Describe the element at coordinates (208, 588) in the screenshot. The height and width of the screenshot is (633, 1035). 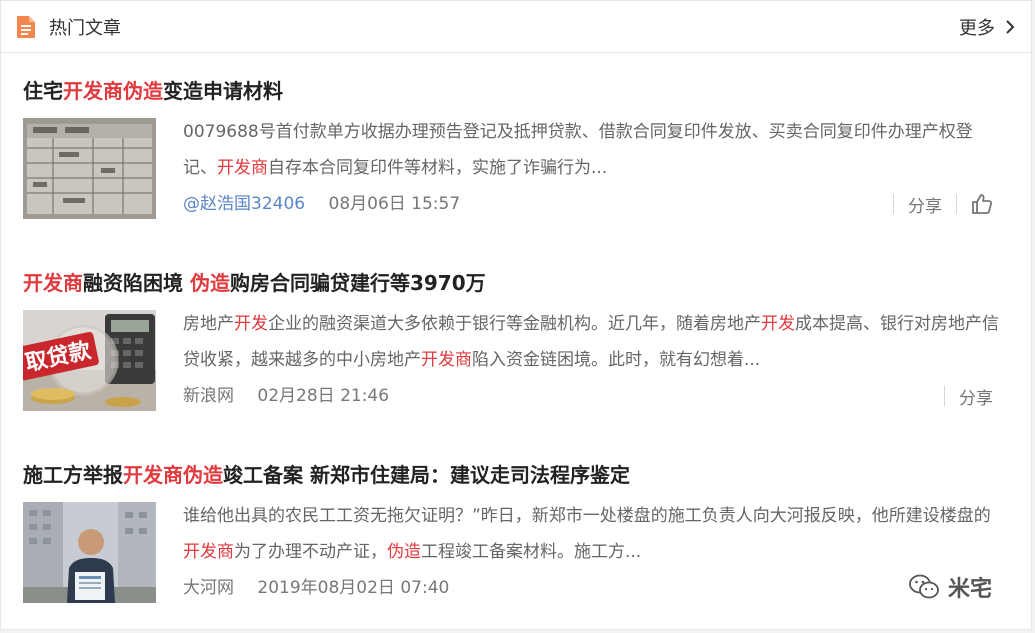
I see `article-source: 大河网` at that location.